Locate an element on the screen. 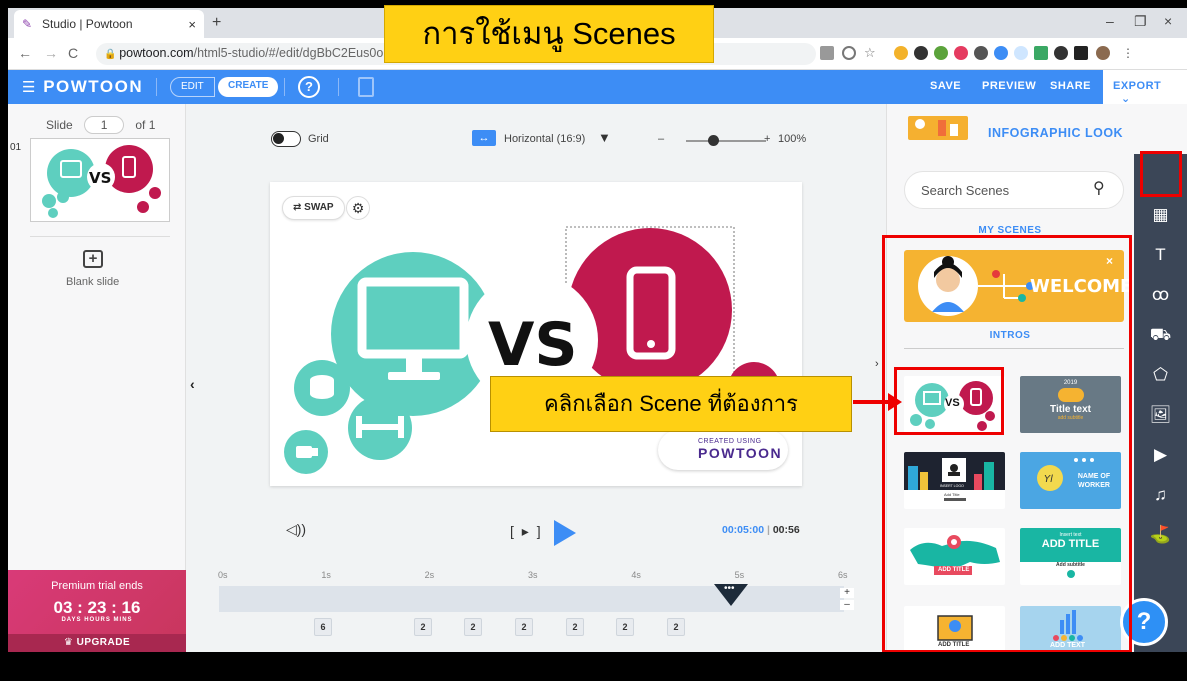 This screenshot has height=681, width=1187. powtoon-logo: ☰ POWTOON is located at coordinates (82, 87).